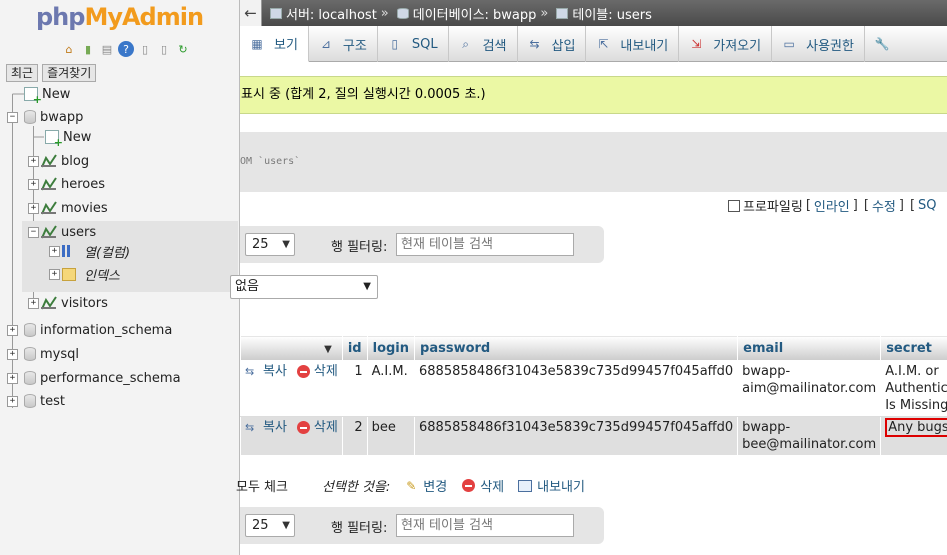 Image resolution: width=947 pixels, height=555 pixels. I want to click on tree-item-users: − users, so click(62, 232).